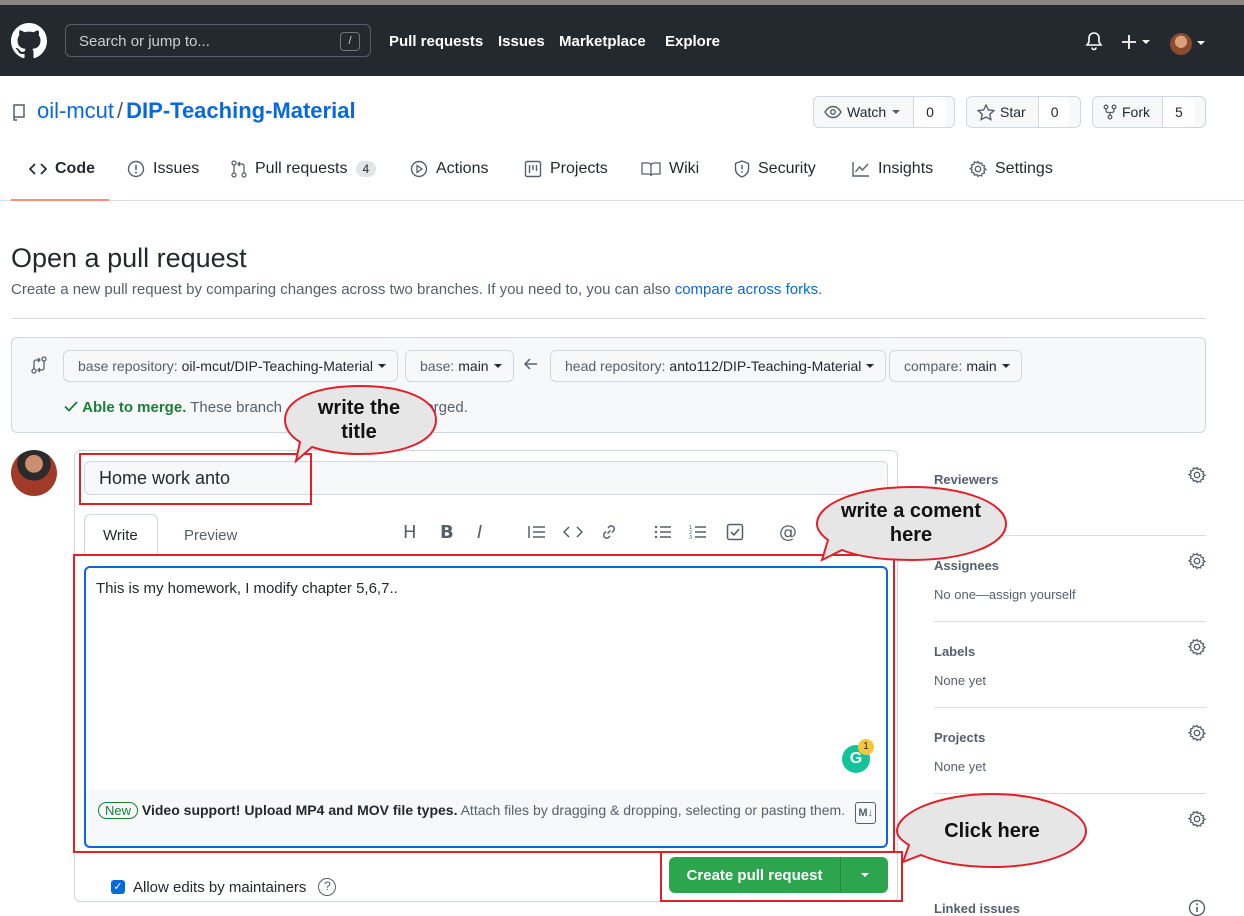 This screenshot has width=1244, height=916. I want to click on comment-callout-text: write a coment here, so click(911, 523).